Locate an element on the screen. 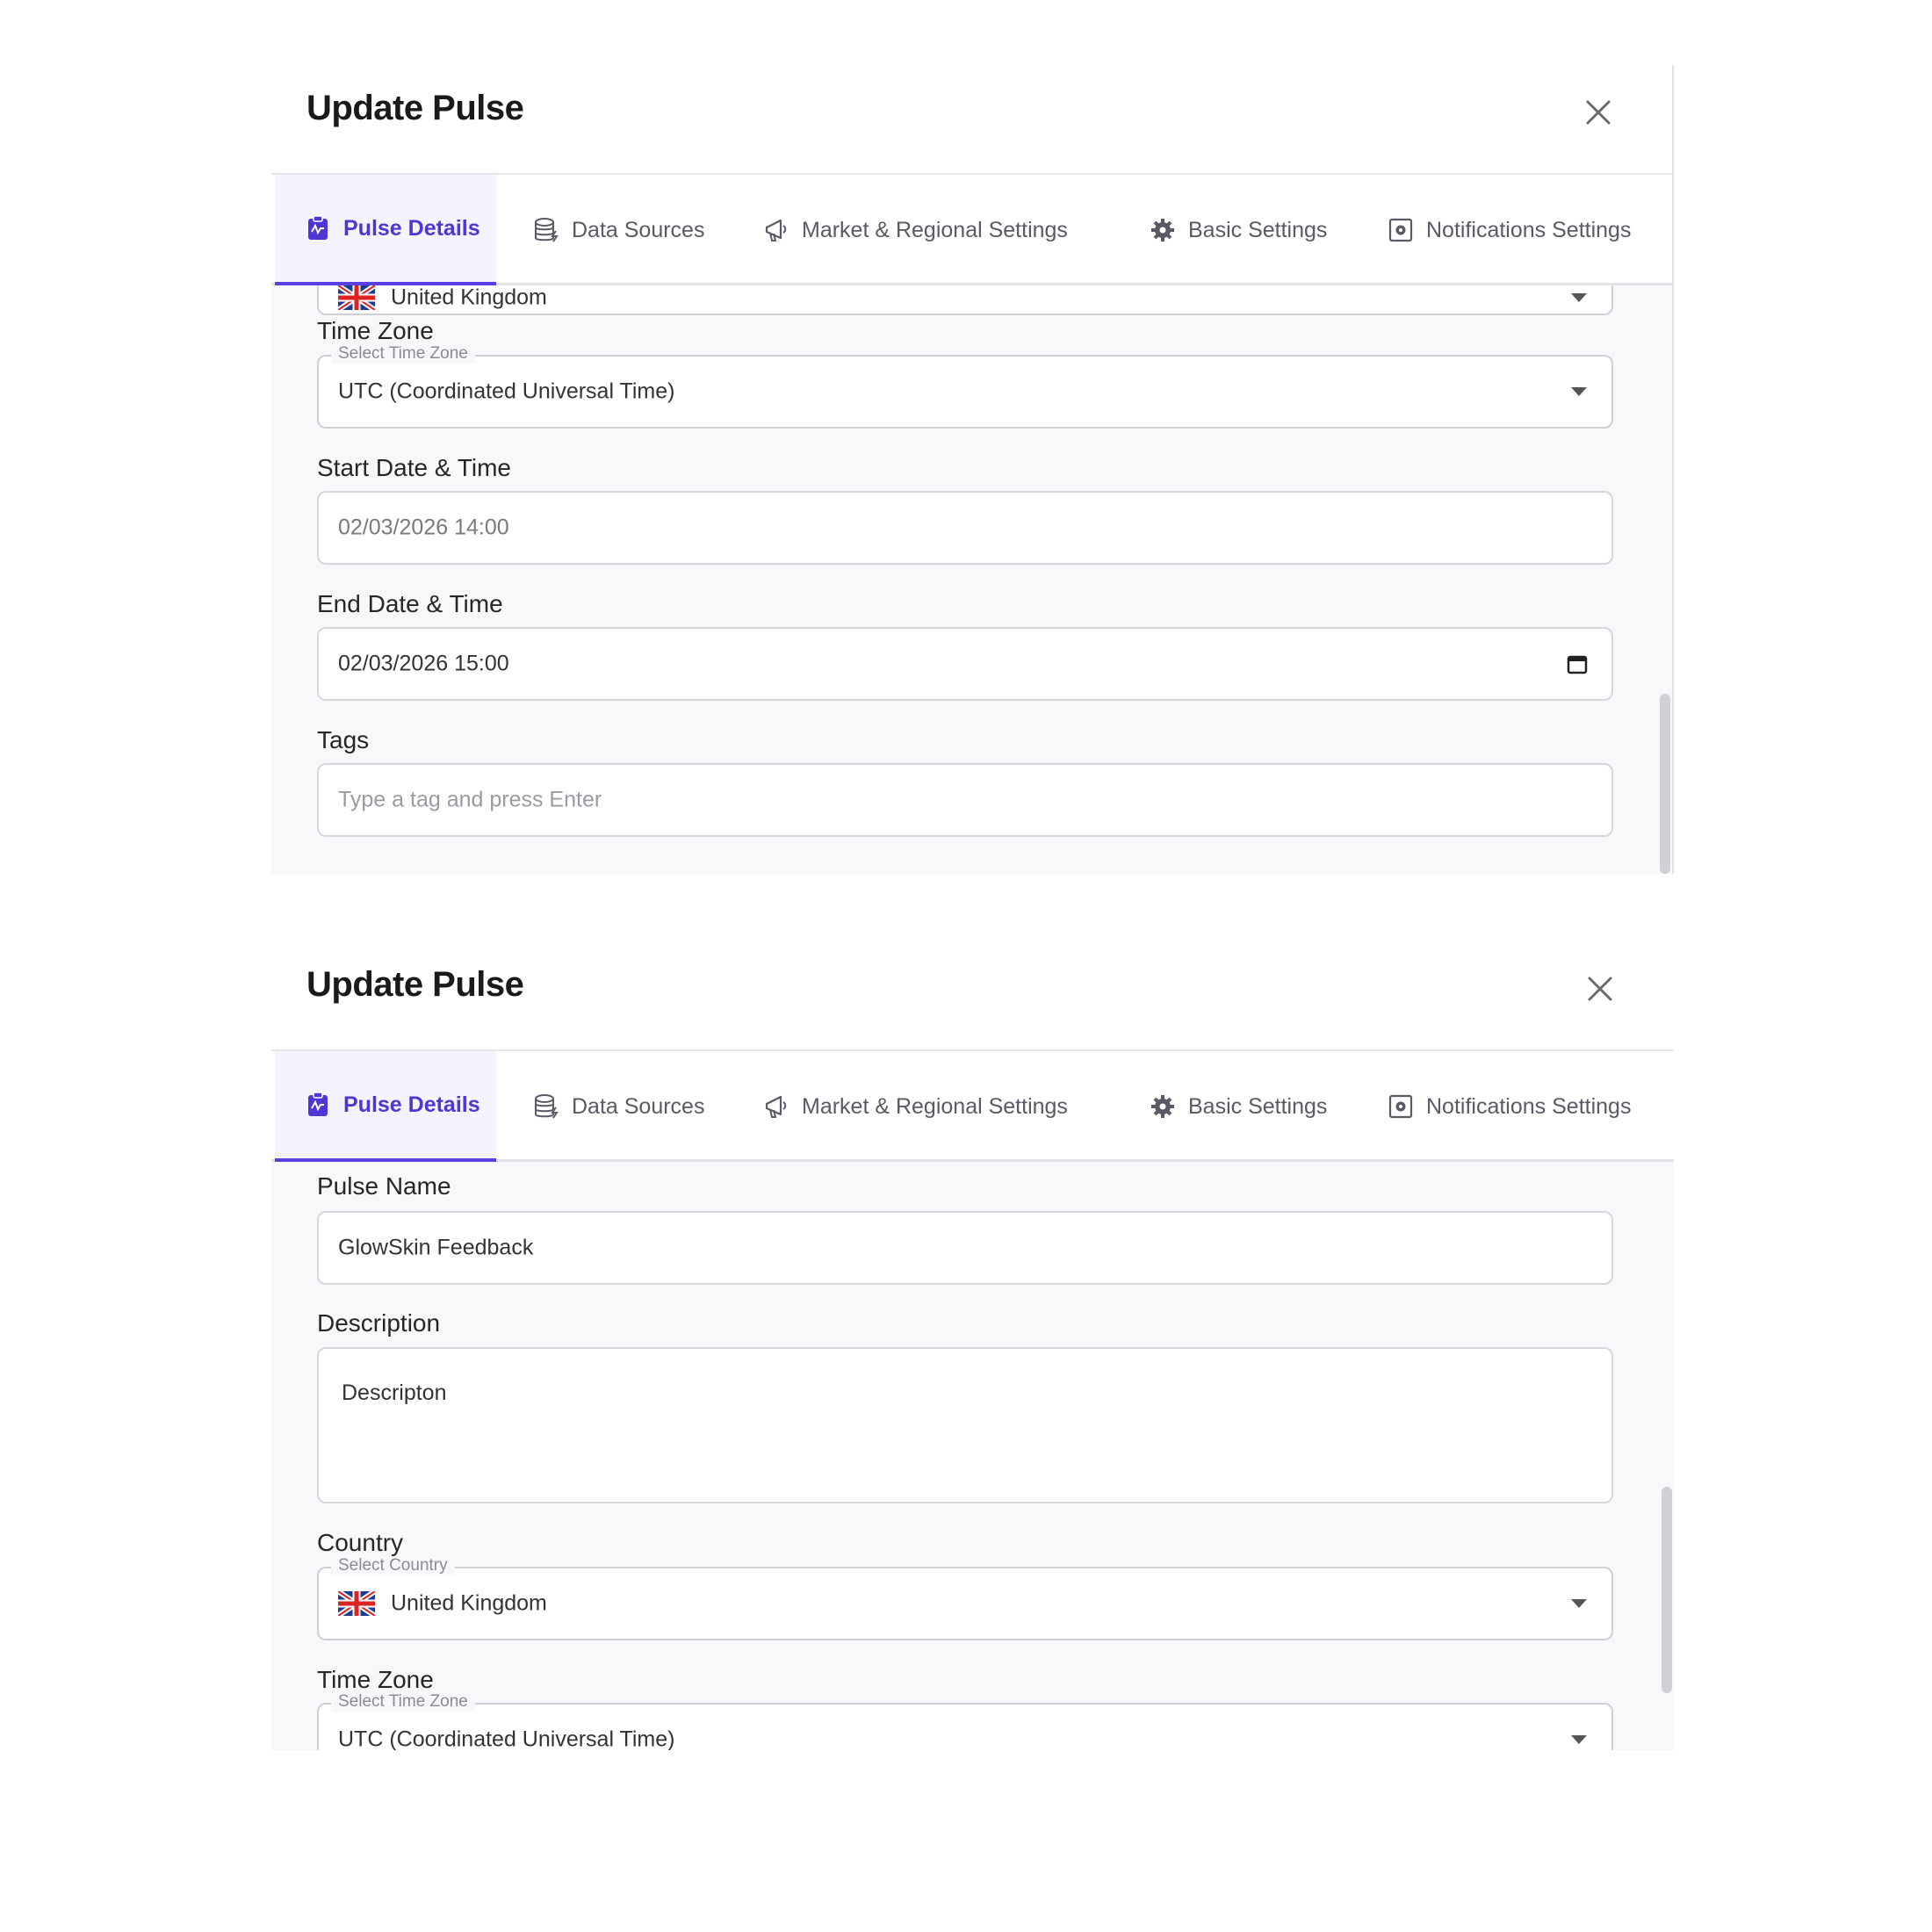 Image resolution: width=1932 pixels, height=1932 pixels. calendar-icon is located at coordinates (1577, 663).